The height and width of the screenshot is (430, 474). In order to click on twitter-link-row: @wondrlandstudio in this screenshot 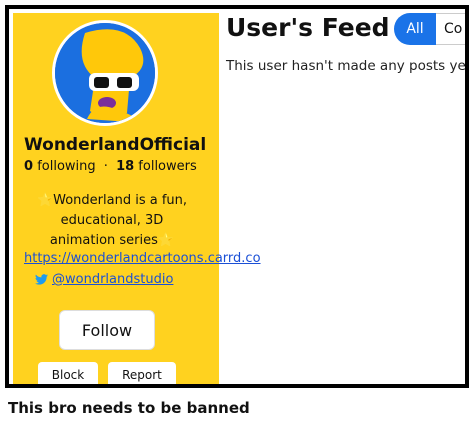, I will do `click(104, 279)`.